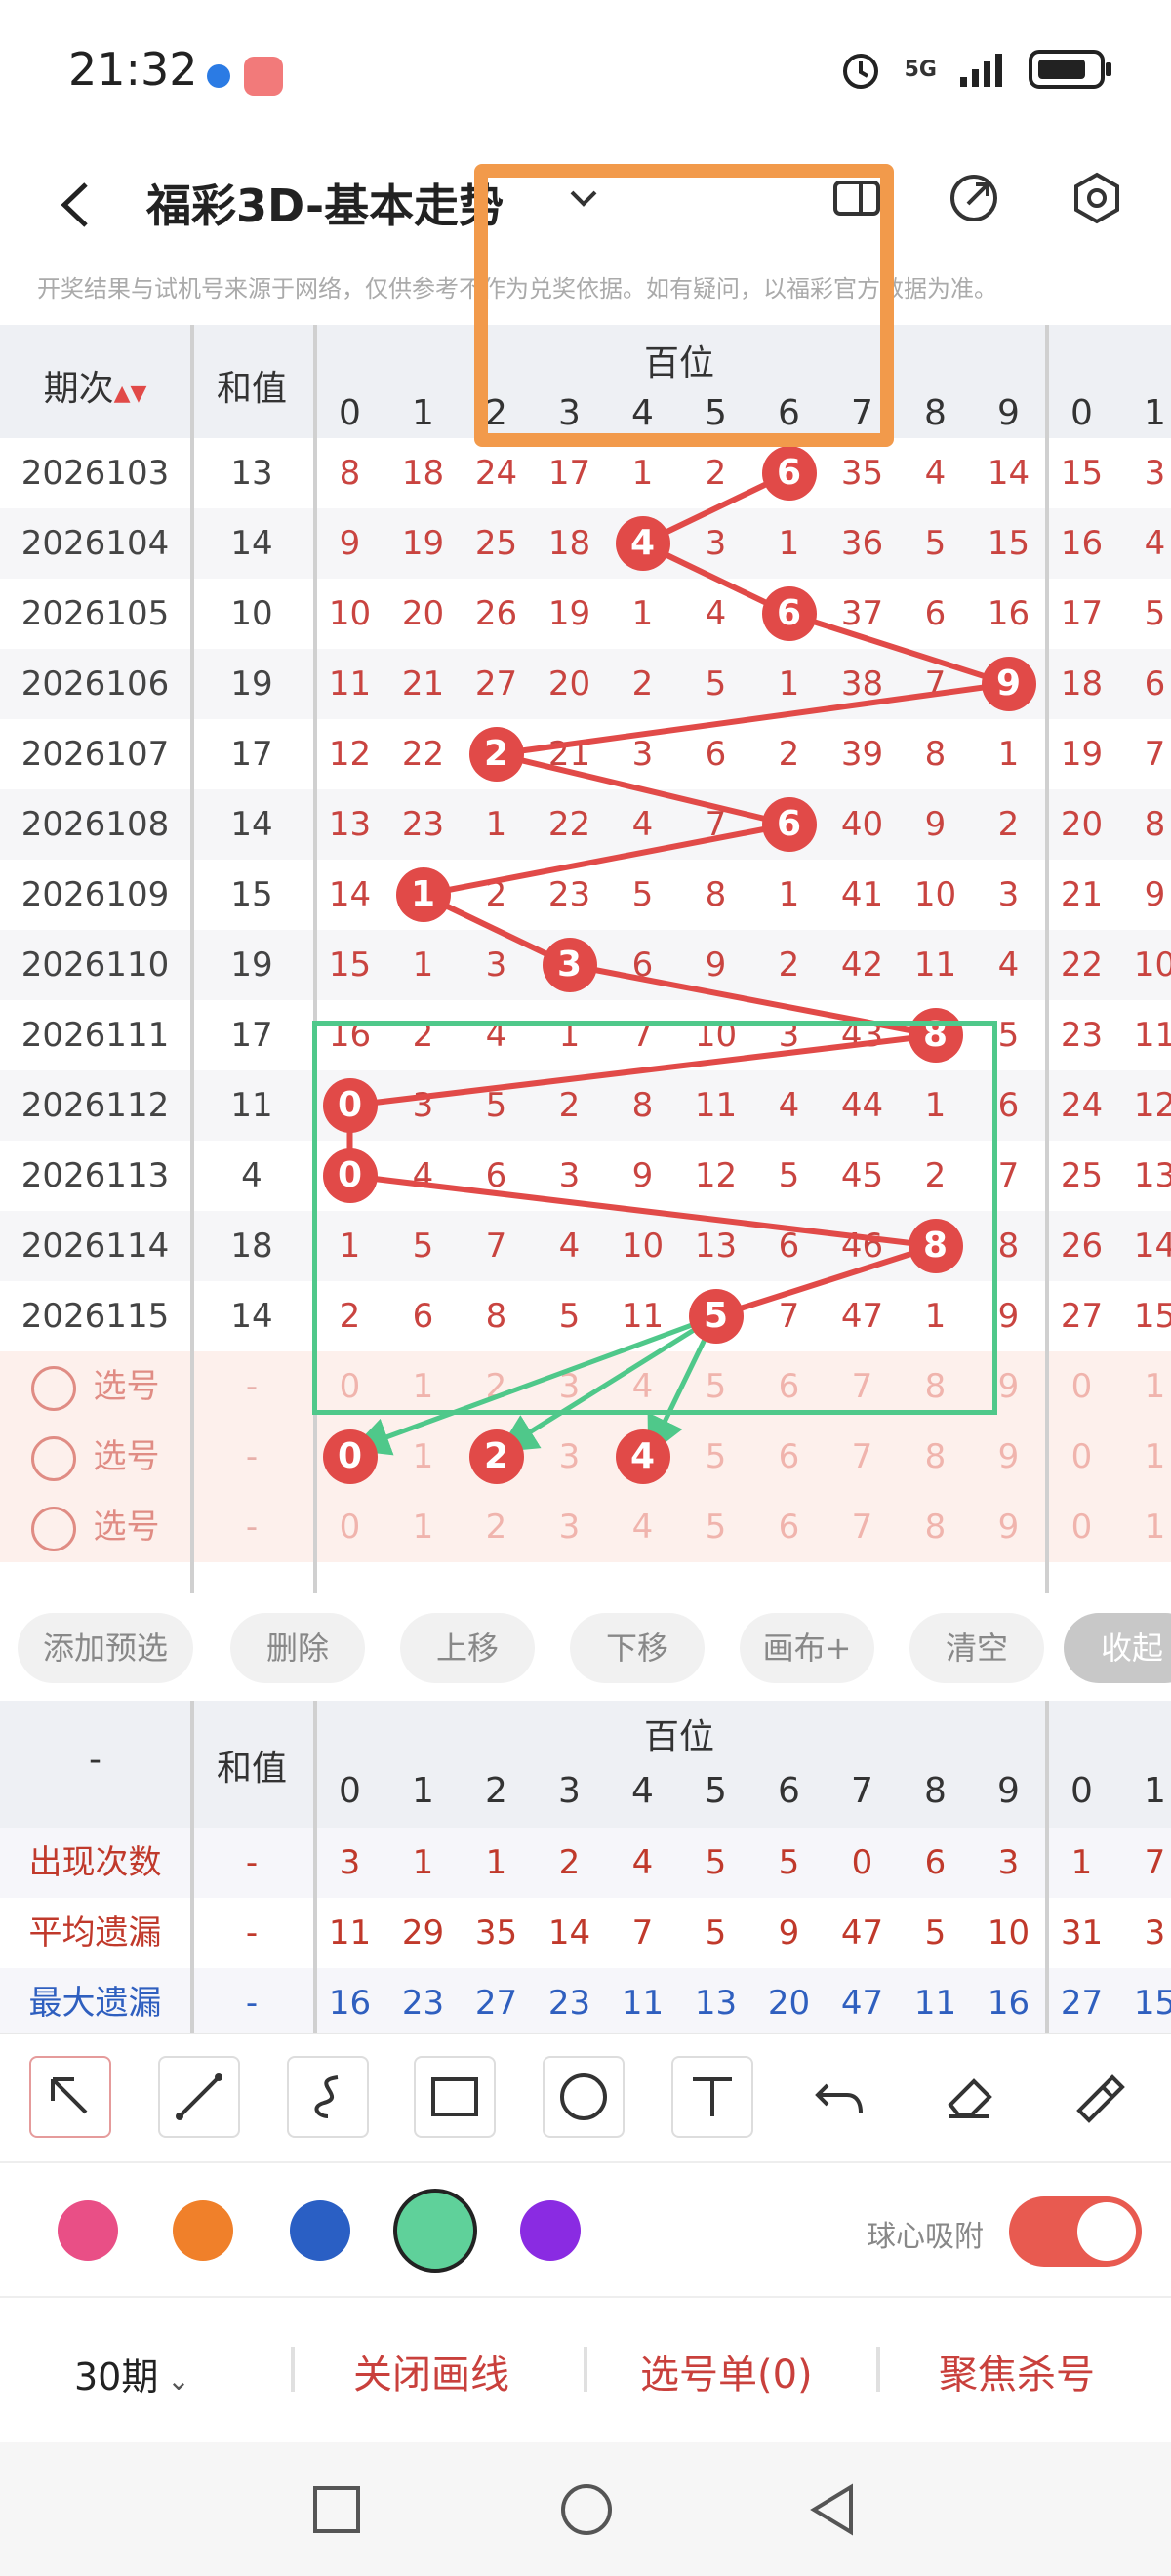 The image size is (1171, 2576). I want to click on action-bar: 添加预选 删除 上移 下移 画布+ 清空 收起, so click(585, 1647).